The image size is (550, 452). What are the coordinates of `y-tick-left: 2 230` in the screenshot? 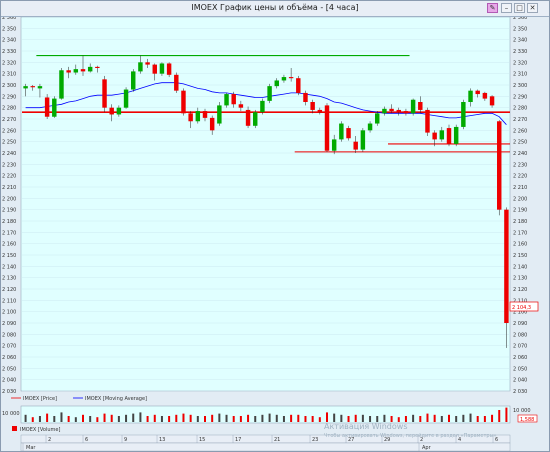 It's located at (9, 165).